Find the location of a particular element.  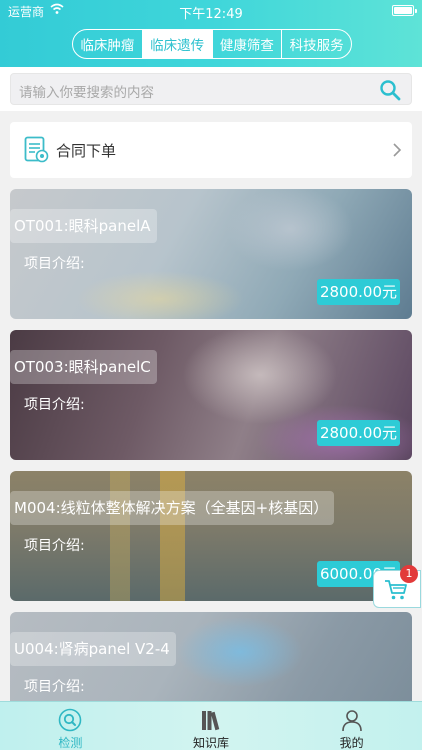

shopping-cart-icon is located at coordinates (396, 590).